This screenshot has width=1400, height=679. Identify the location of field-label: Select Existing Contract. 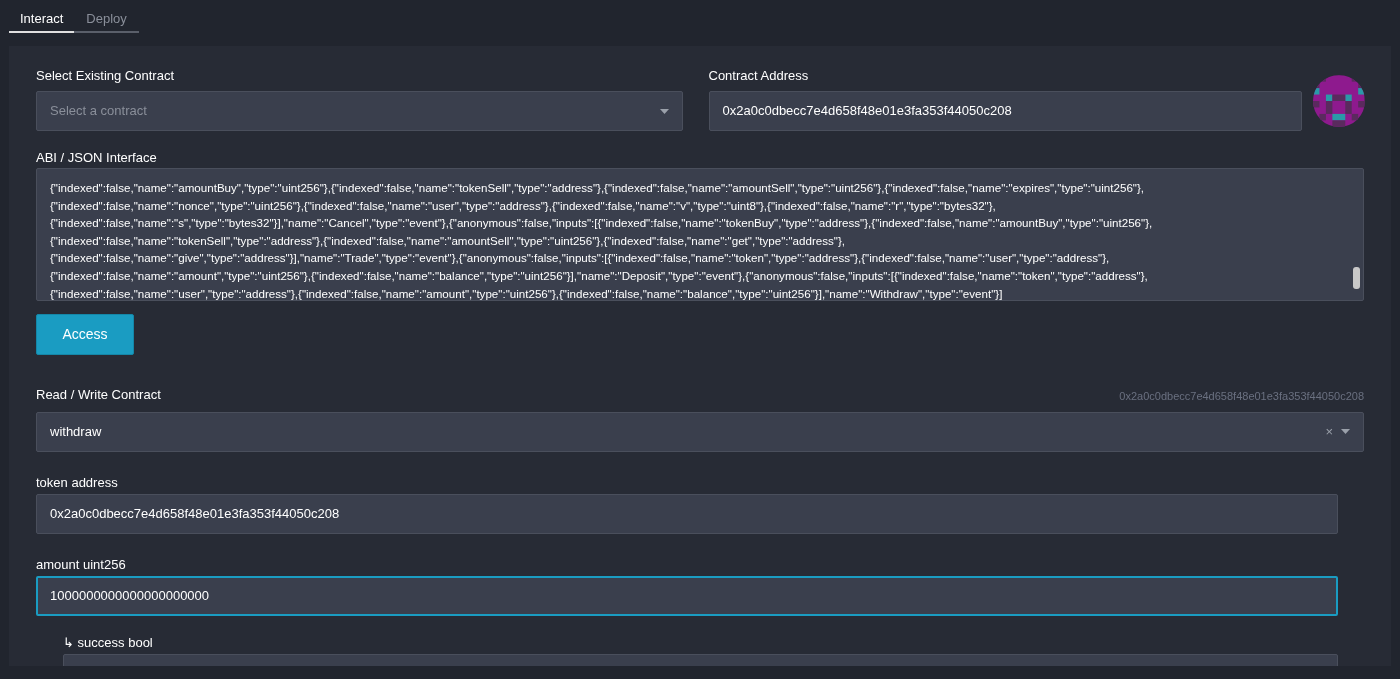
(105, 75).